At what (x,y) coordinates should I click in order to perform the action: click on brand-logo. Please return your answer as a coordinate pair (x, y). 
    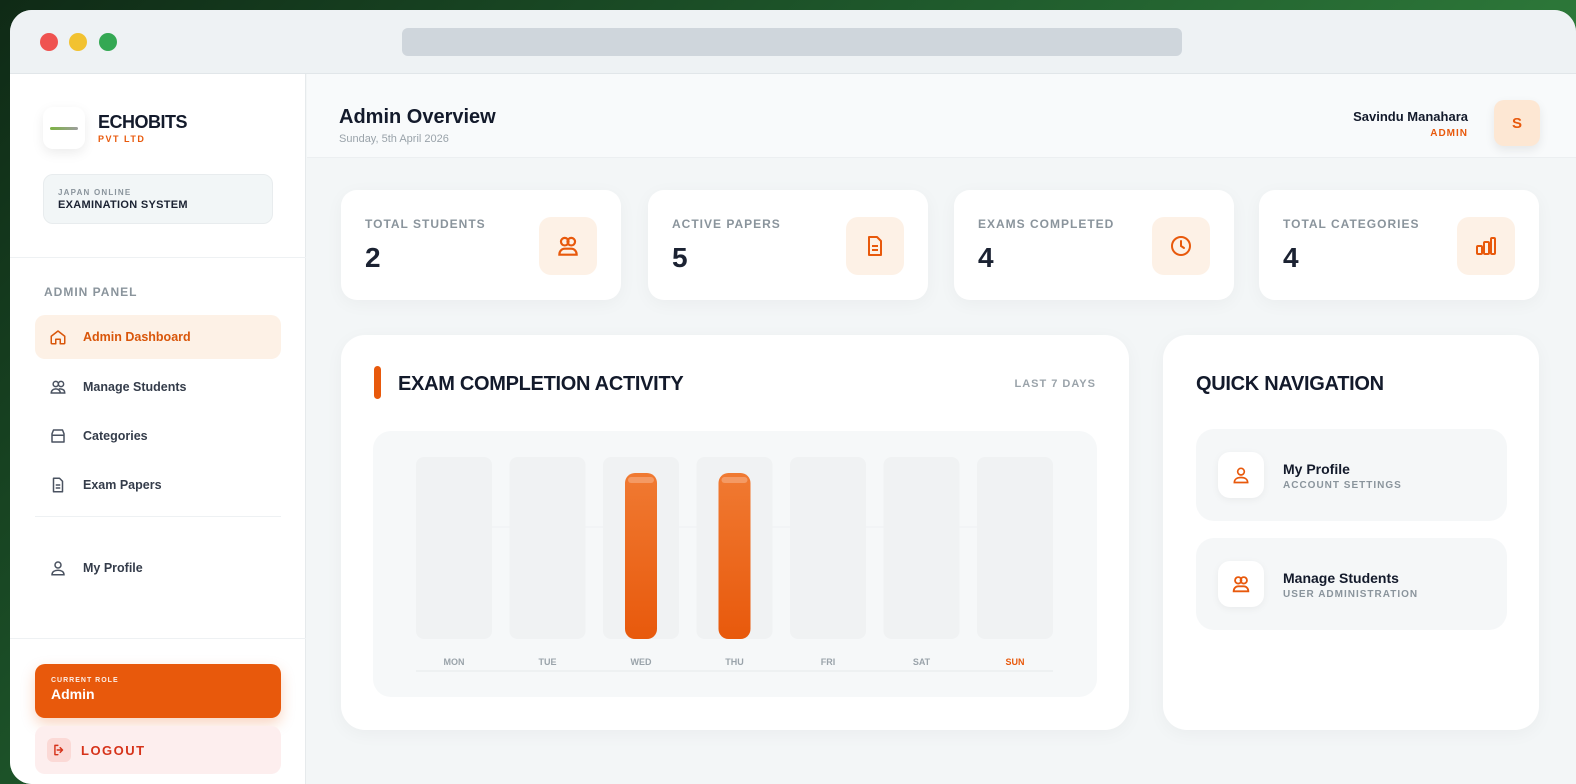
    Looking at the image, I should click on (64, 128).